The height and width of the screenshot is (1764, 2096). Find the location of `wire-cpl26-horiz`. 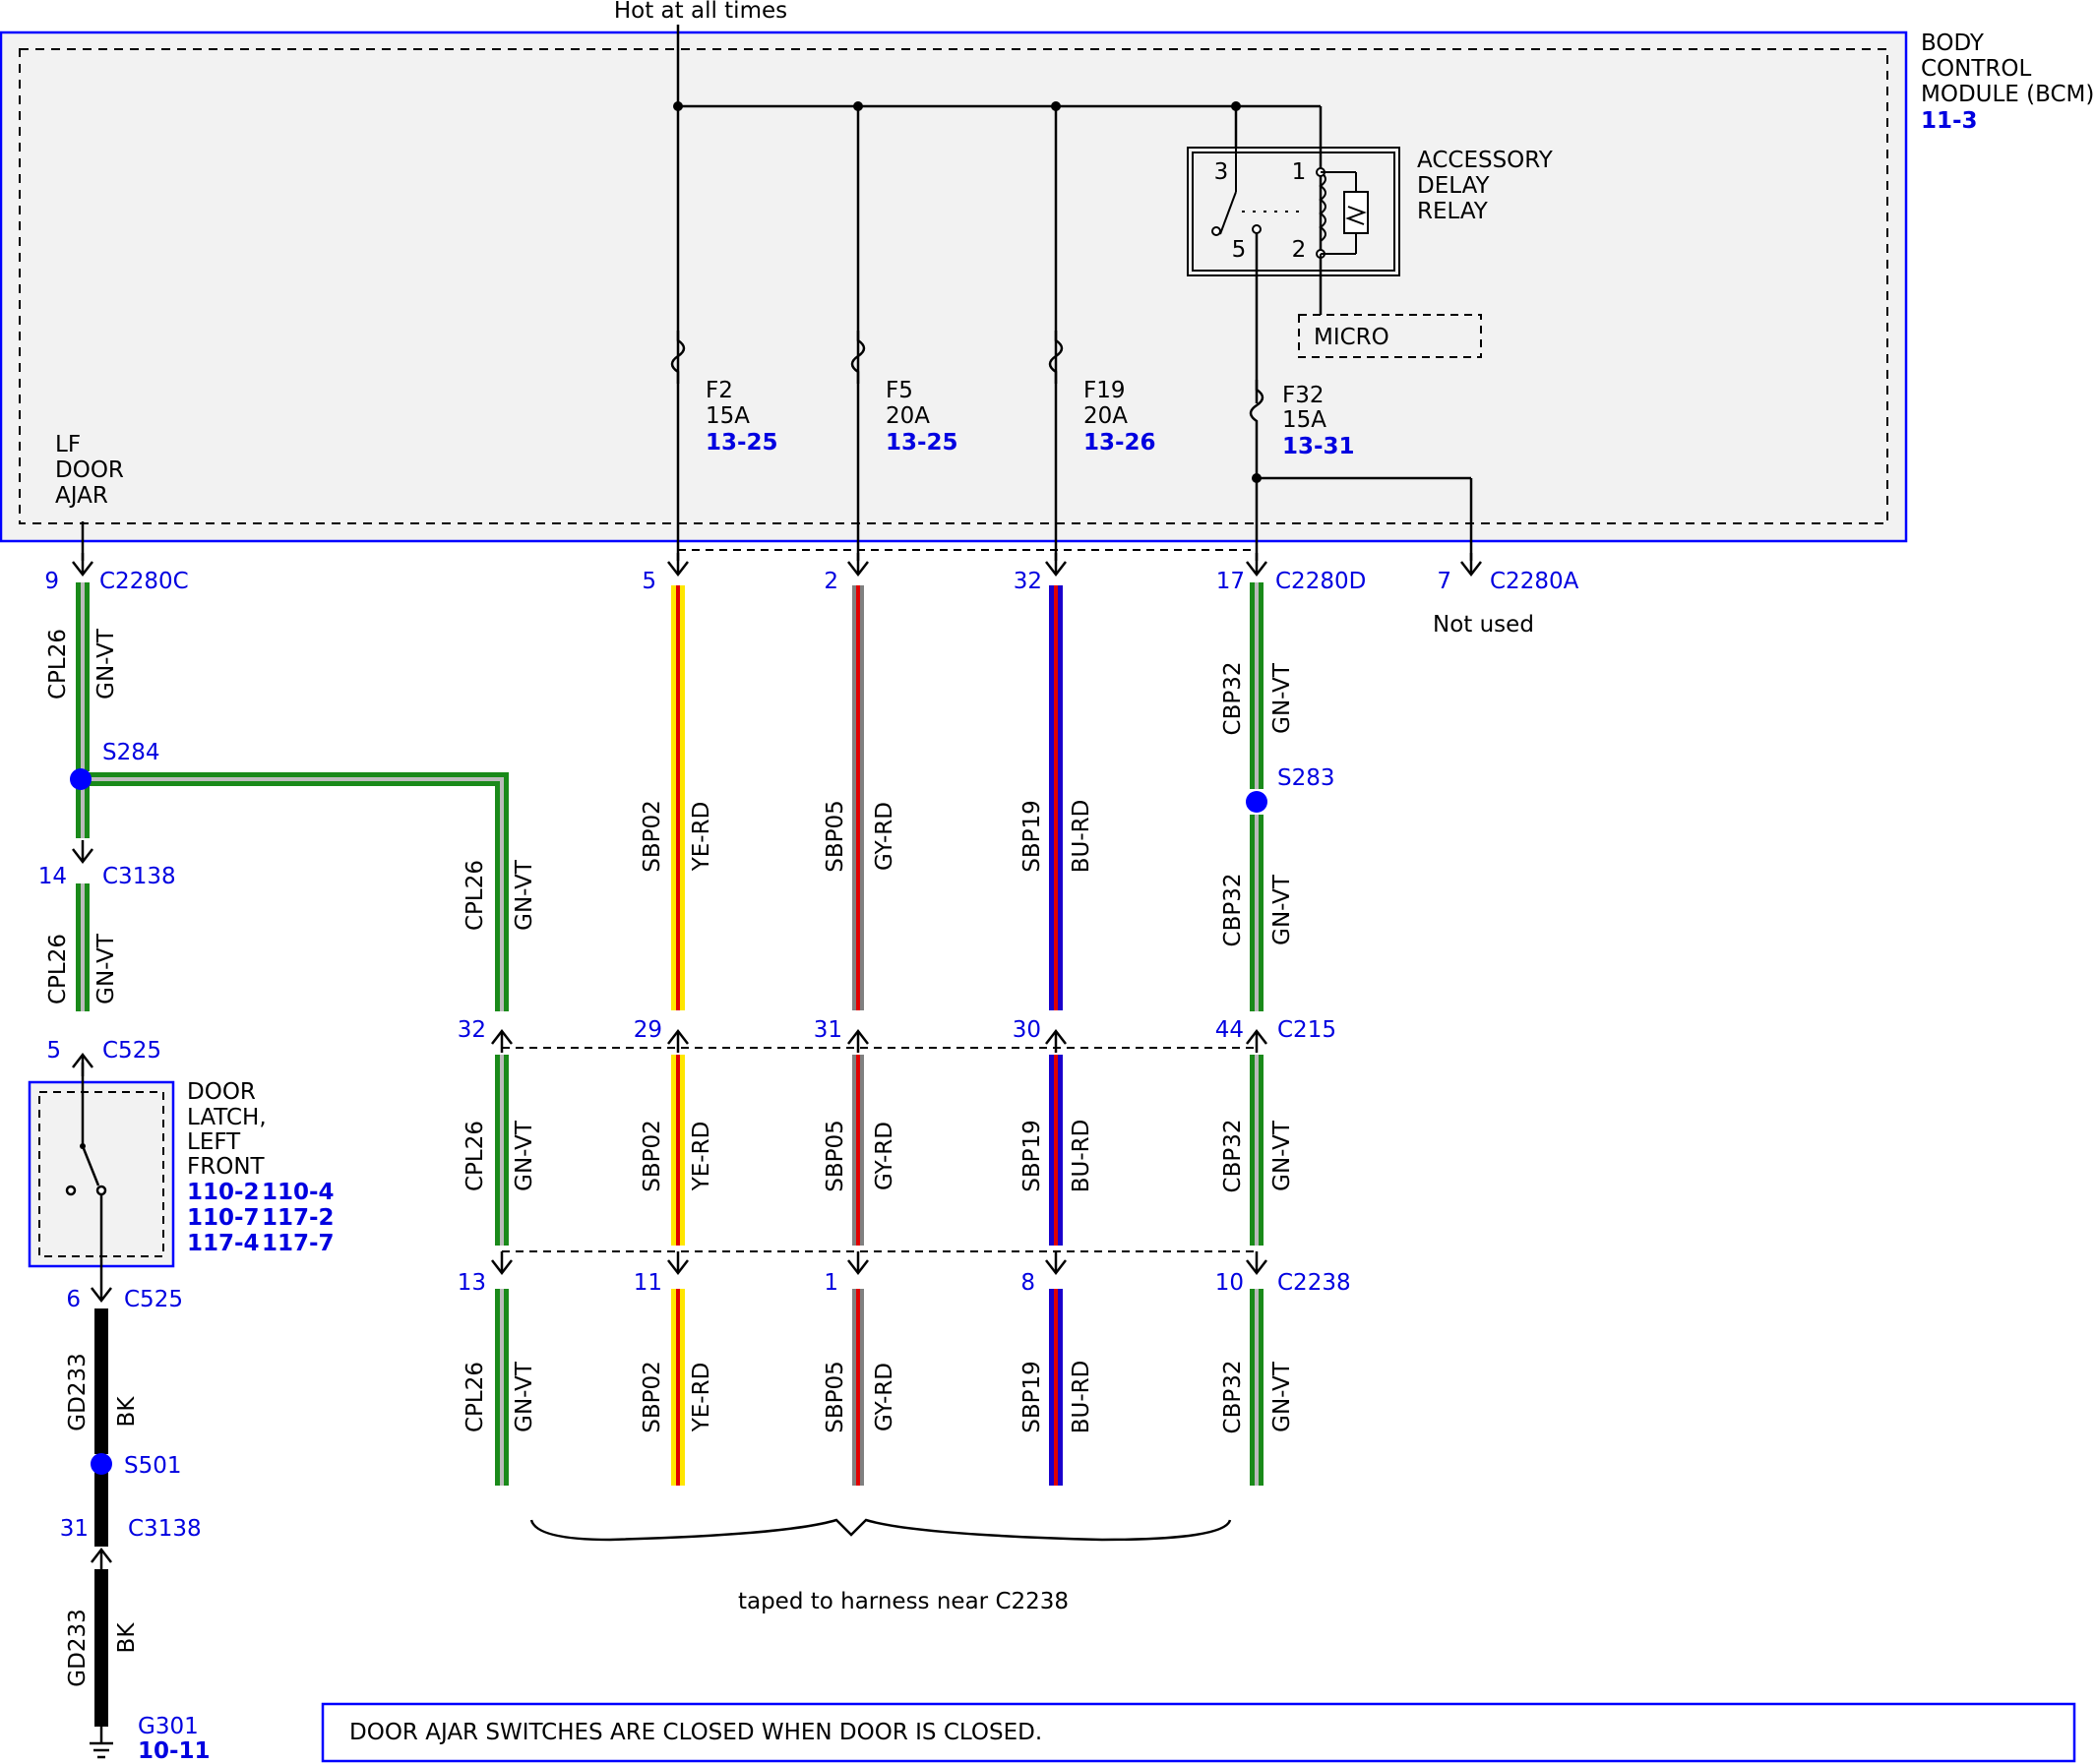

wire-cpl26-horiz is located at coordinates (296, 891).